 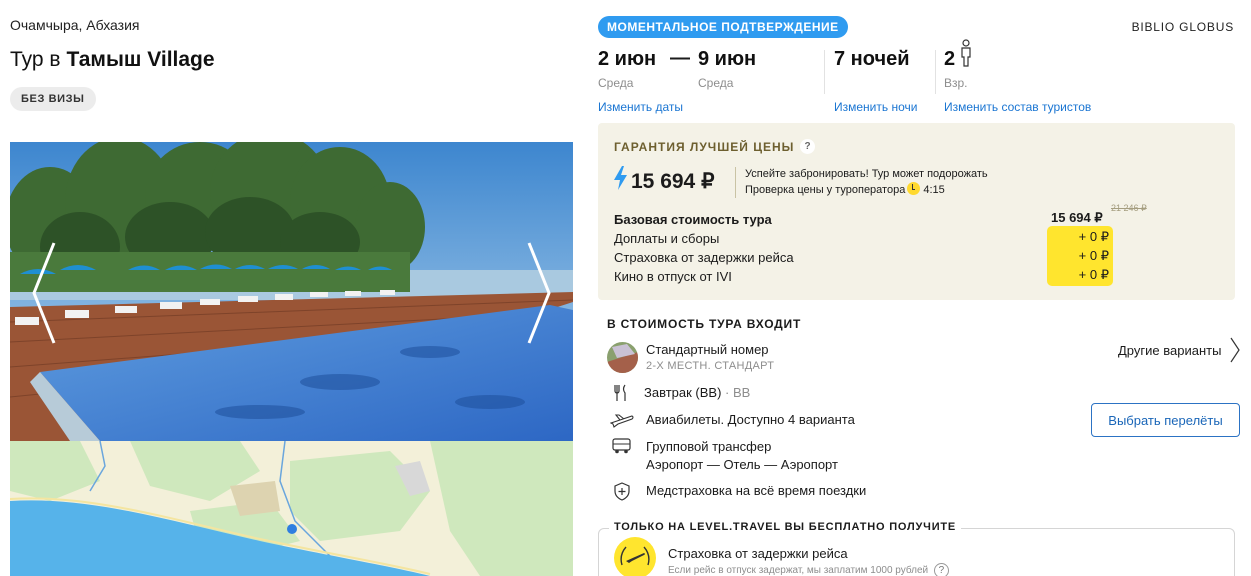 I want to click on hotel-name: Тамыш Village, so click(x=140, y=59).